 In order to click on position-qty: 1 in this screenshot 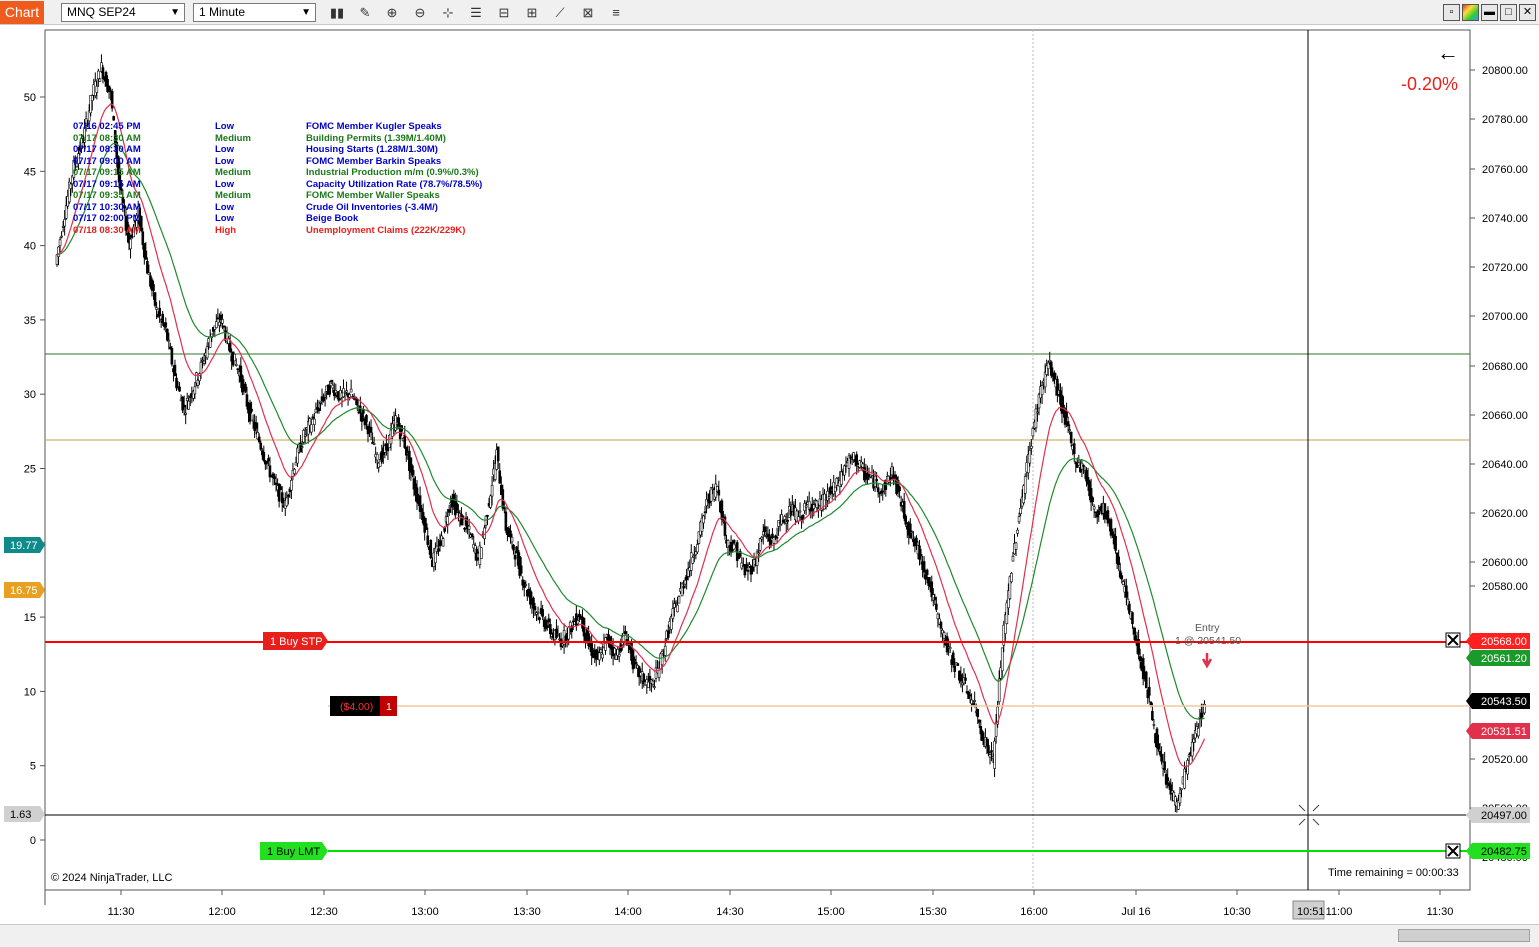, I will do `click(389, 707)`.